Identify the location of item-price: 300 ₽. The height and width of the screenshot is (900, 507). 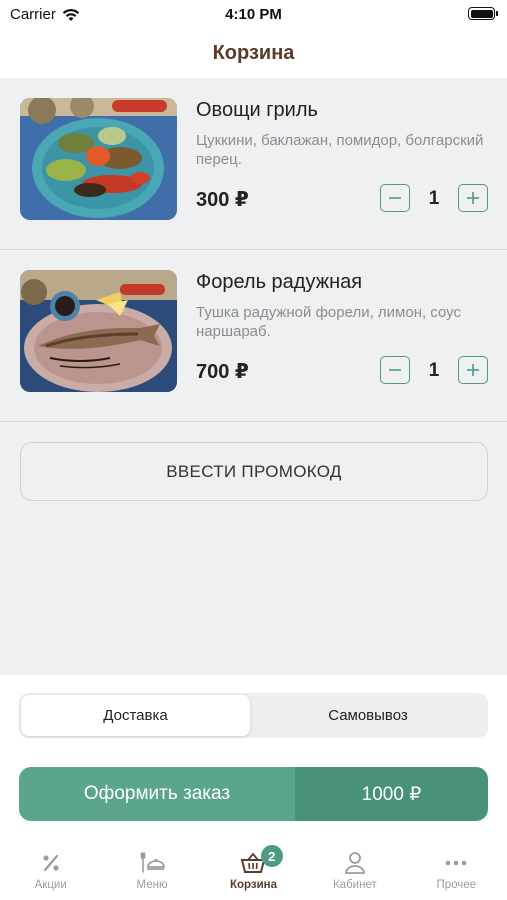
(222, 200).